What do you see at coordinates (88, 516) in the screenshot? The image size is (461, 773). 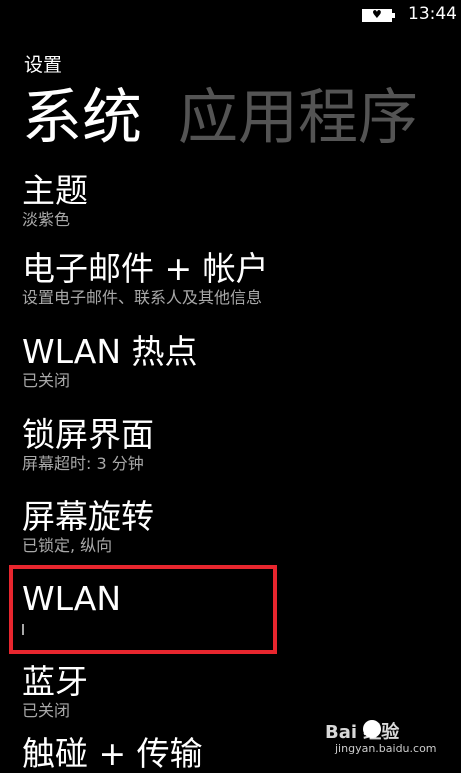 I see `item-title: 屏幕旋转` at bounding box center [88, 516].